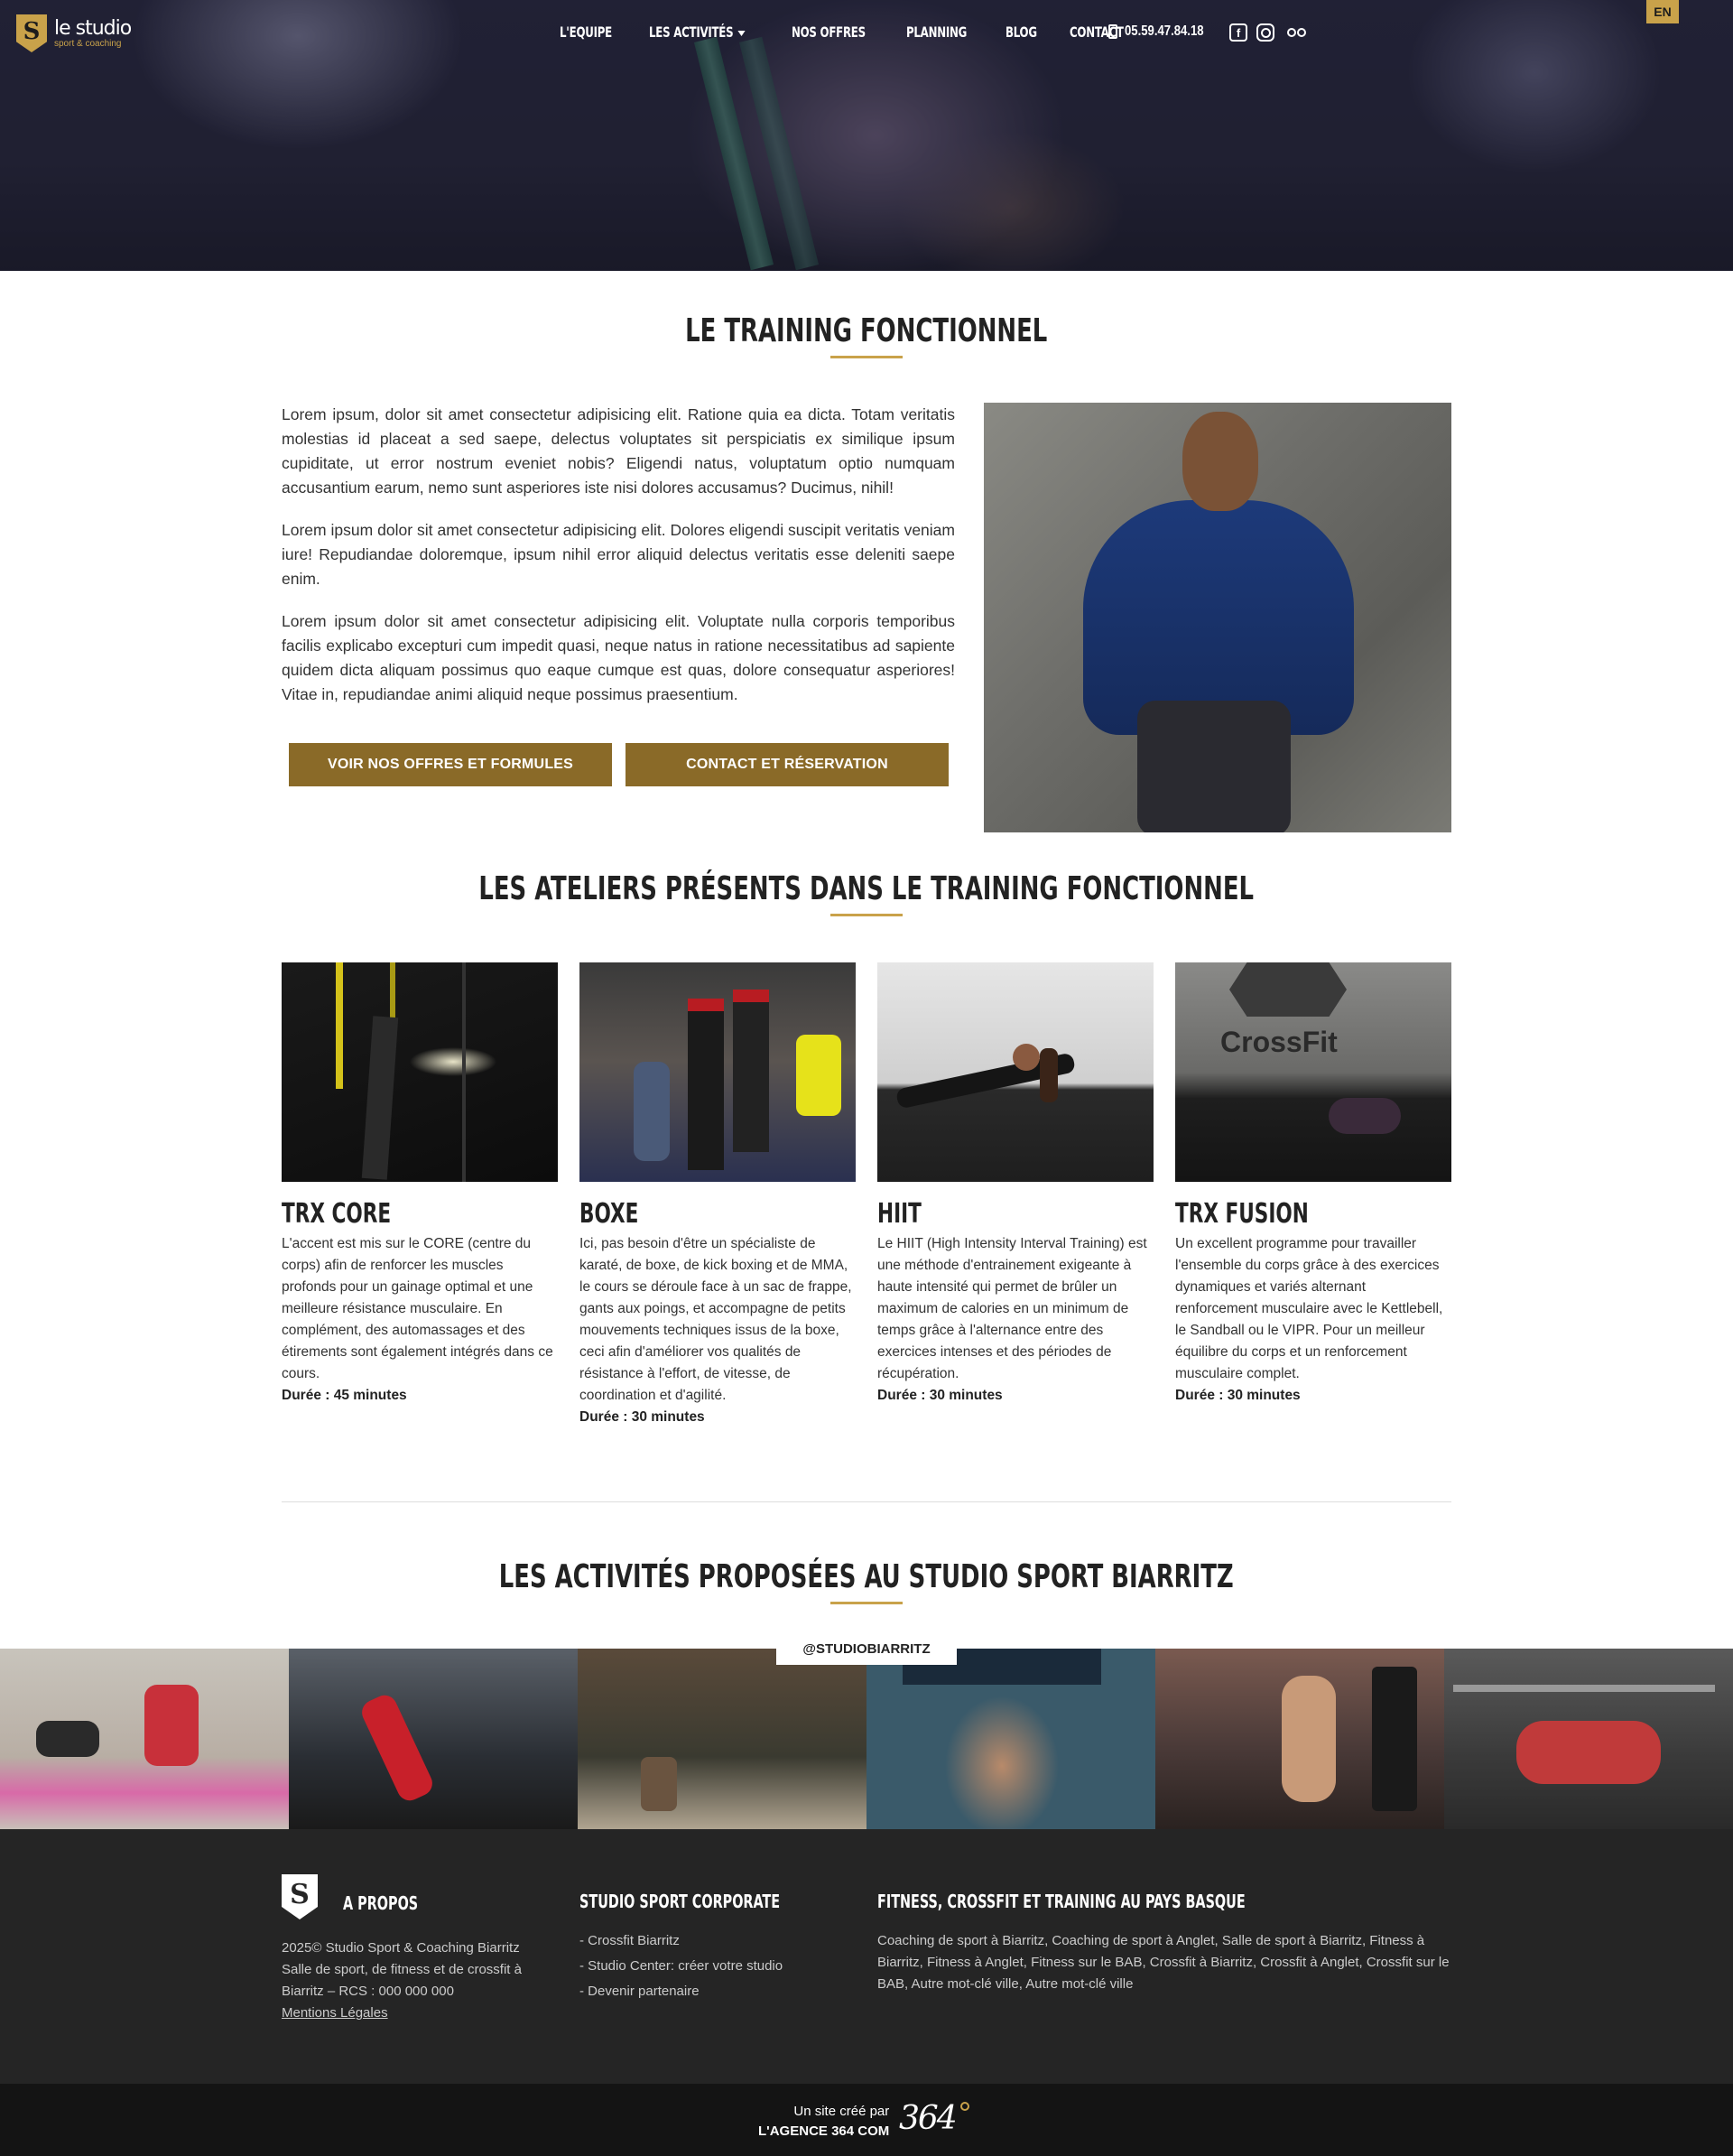  Describe the element at coordinates (964, 2106) in the screenshot. I see `agency-logo-dot-icon` at that location.